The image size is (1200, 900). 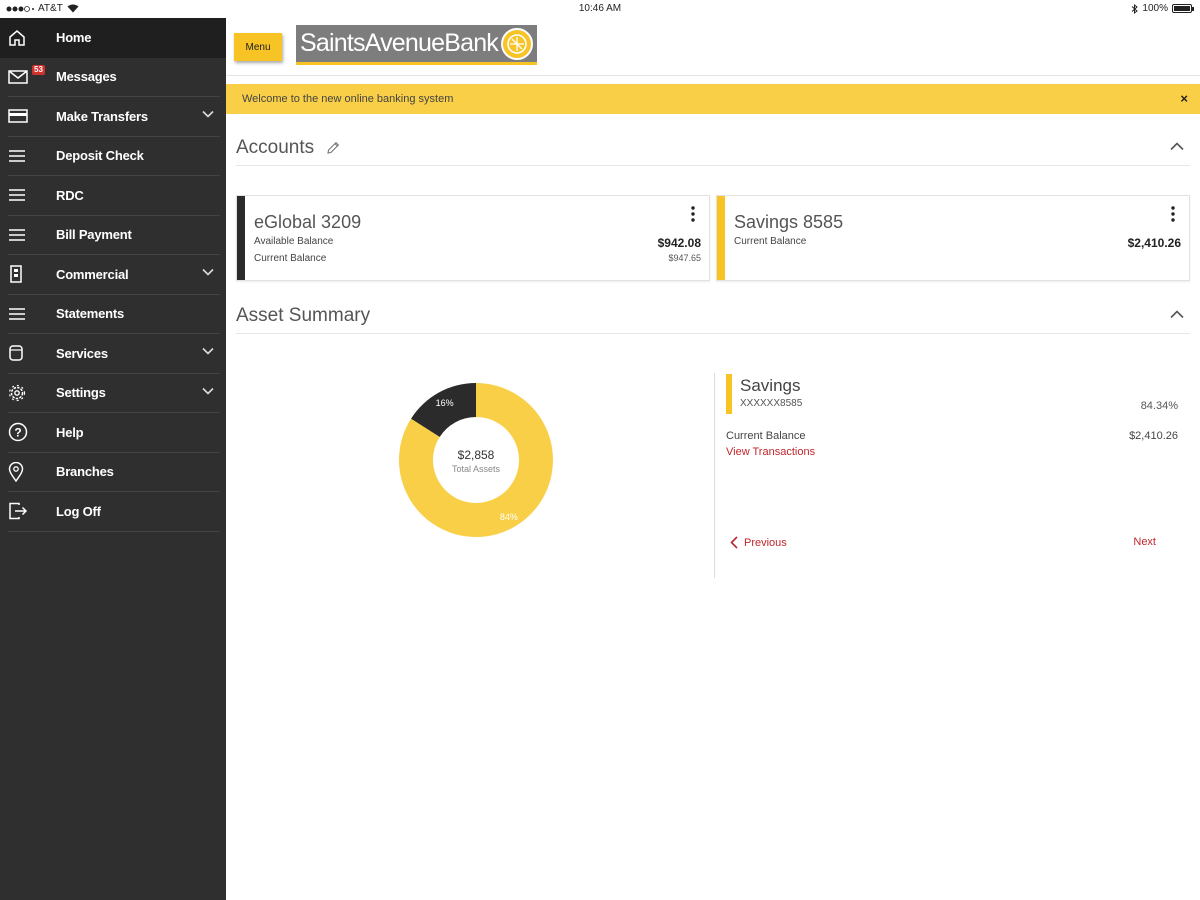 What do you see at coordinates (90, 314) in the screenshot?
I see `sidebar-item-label: Statements` at bounding box center [90, 314].